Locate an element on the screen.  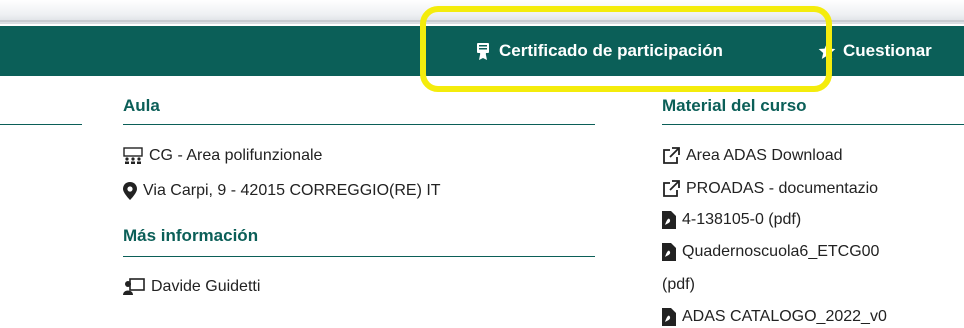
material-item: 4-138105-0 (pdf) is located at coordinates (731, 220).